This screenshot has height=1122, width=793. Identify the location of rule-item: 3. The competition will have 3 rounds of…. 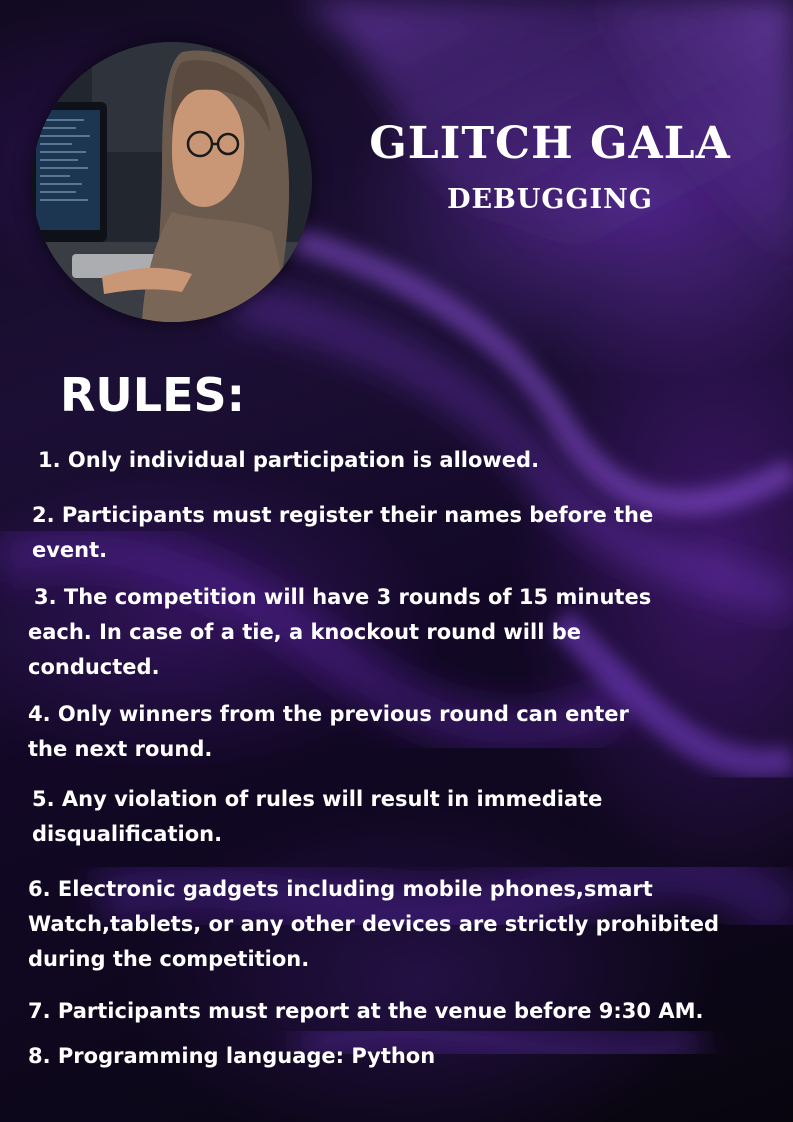
(340, 632).